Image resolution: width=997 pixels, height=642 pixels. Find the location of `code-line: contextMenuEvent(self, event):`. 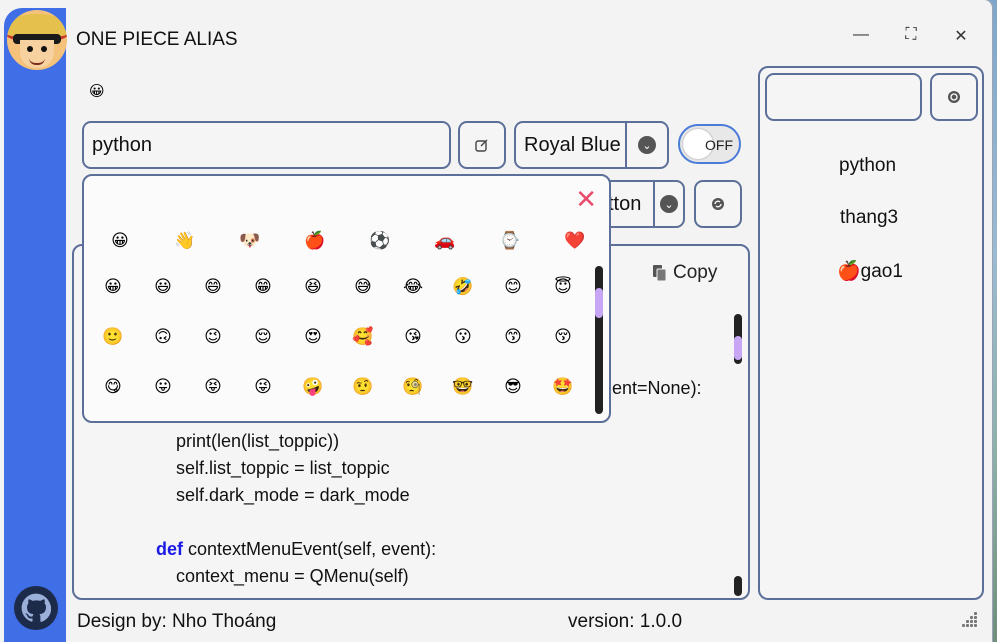

code-line: contextMenuEvent(self, event): is located at coordinates (310, 549).